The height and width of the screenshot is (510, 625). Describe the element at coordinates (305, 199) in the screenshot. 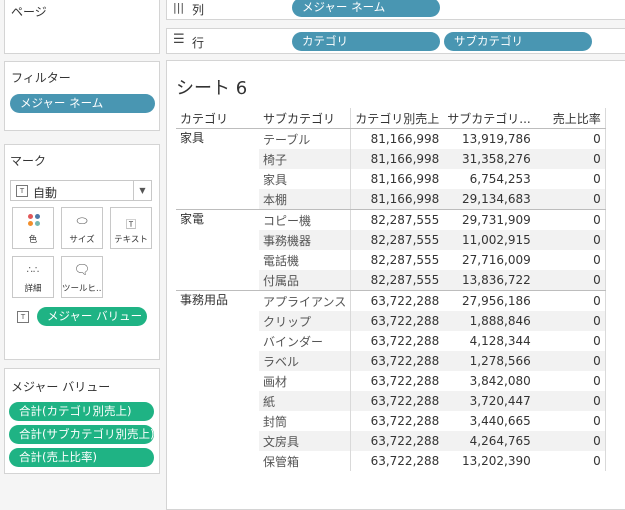

I see `subcategory-cell: 本棚` at that location.